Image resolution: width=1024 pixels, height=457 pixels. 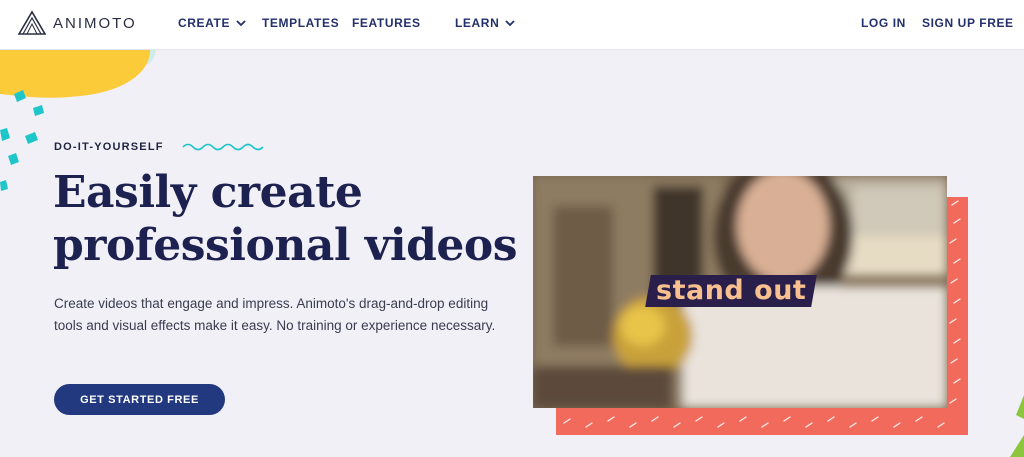 I want to click on logo-text: ANIMOTO, so click(x=95, y=23).